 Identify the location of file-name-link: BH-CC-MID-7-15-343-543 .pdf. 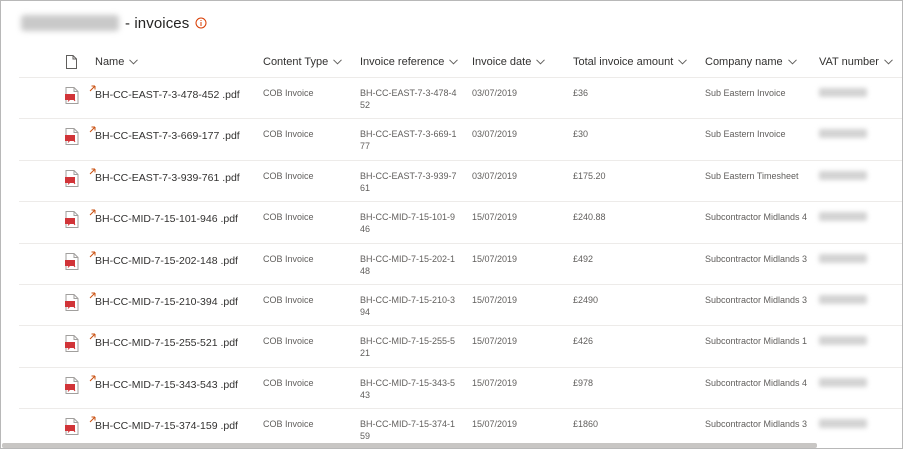
(166, 385).